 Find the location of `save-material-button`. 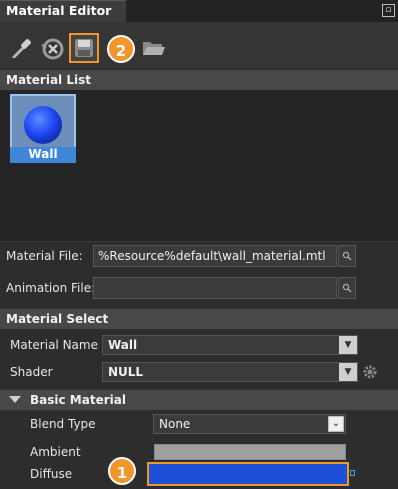

save-material-button is located at coordinates (84, 48).